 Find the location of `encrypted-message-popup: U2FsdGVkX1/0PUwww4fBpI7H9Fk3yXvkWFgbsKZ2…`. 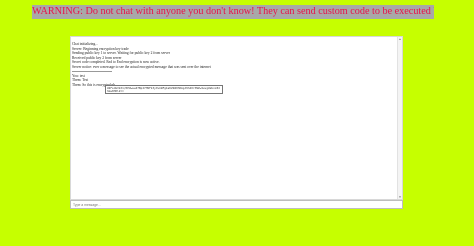

encrypted-message-popup: U2FsdGVkX1/0PUwww4fBpI7H9Fk3yXvkWFgbsKZ2… is located at coordinates (164, 89).